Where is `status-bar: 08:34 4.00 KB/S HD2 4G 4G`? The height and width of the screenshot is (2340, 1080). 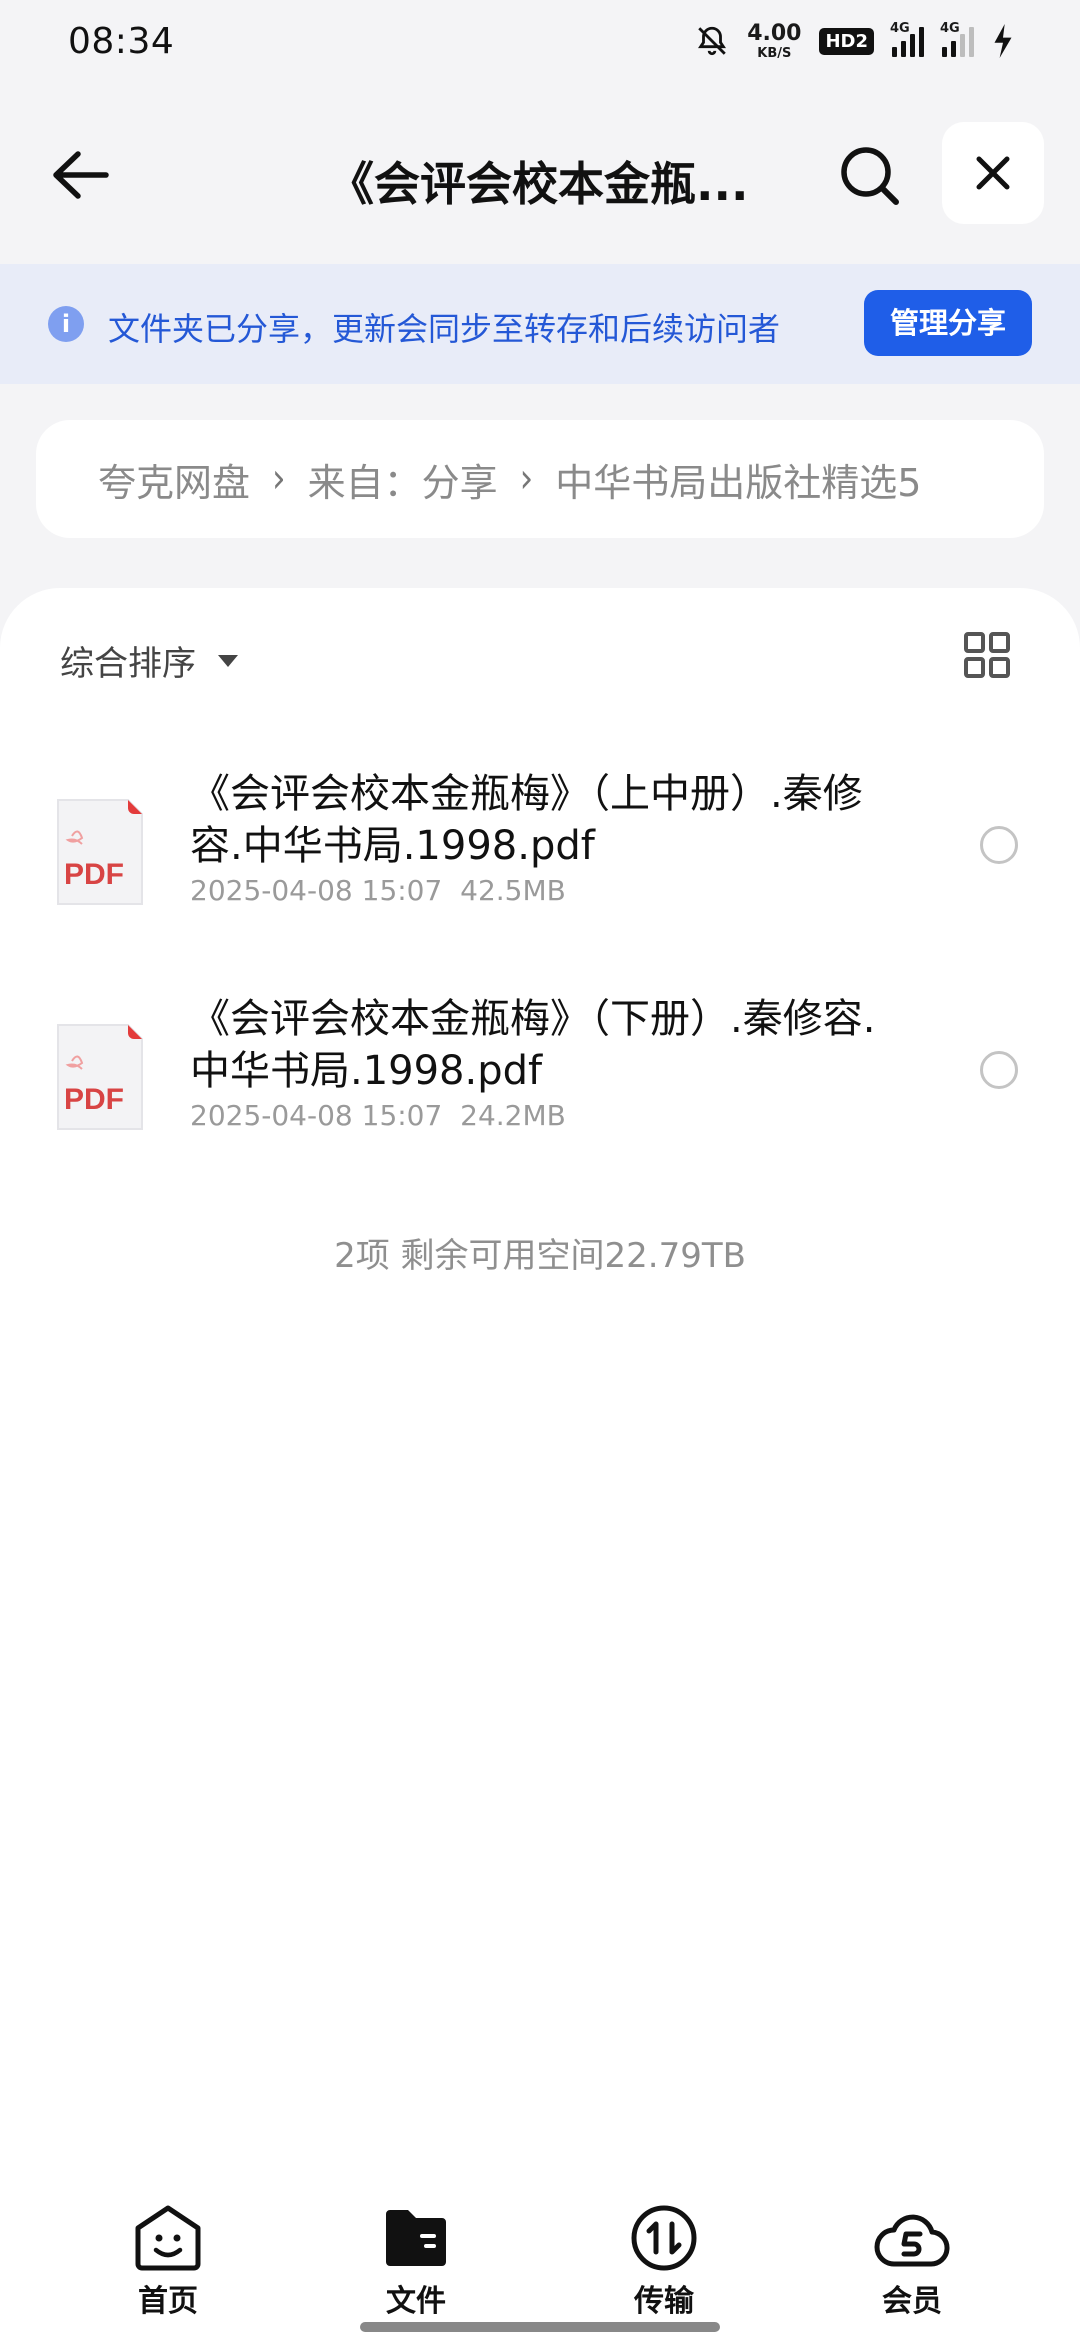 status-bar: 08:34 4.00 KB/S HD2 4G 4G is located at coordinates (540, 41).